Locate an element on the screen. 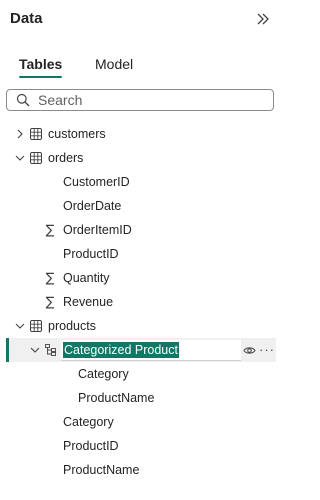 This screenshot has height=500, width=320. visibility-button is located at coordinates (249, 350).